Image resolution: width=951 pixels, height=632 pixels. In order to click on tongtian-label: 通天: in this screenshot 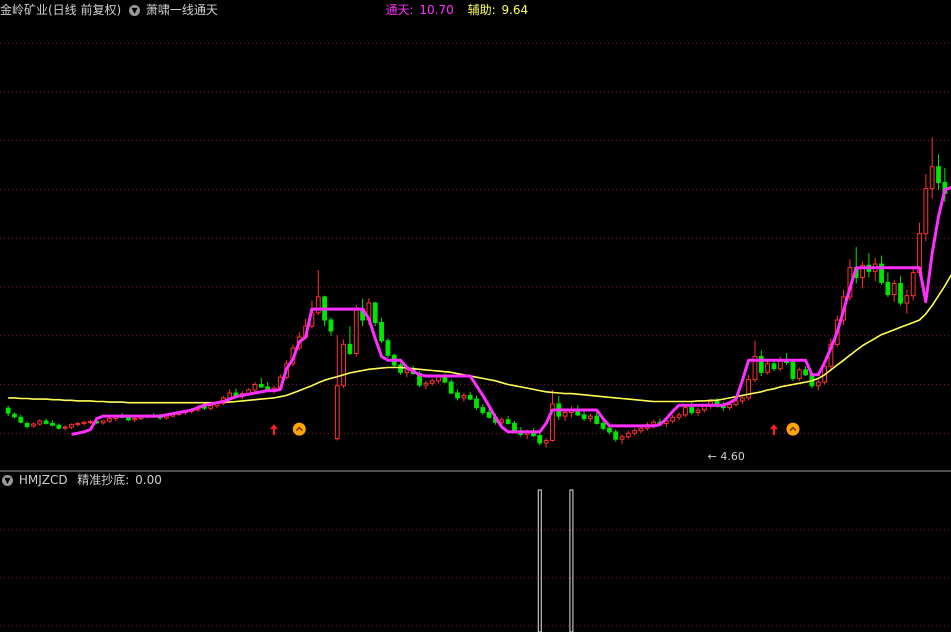, I will do `click(399, 10)`.